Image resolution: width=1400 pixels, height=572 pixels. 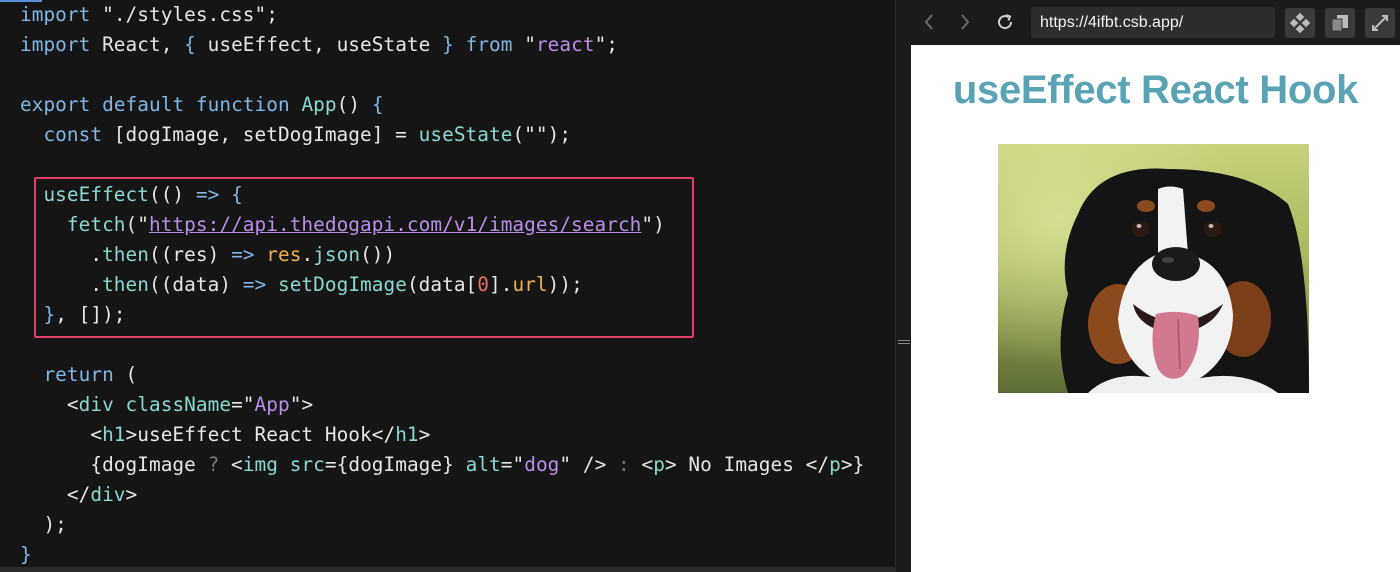 I want to click on code-token: dog, so click(x=542, y=464).